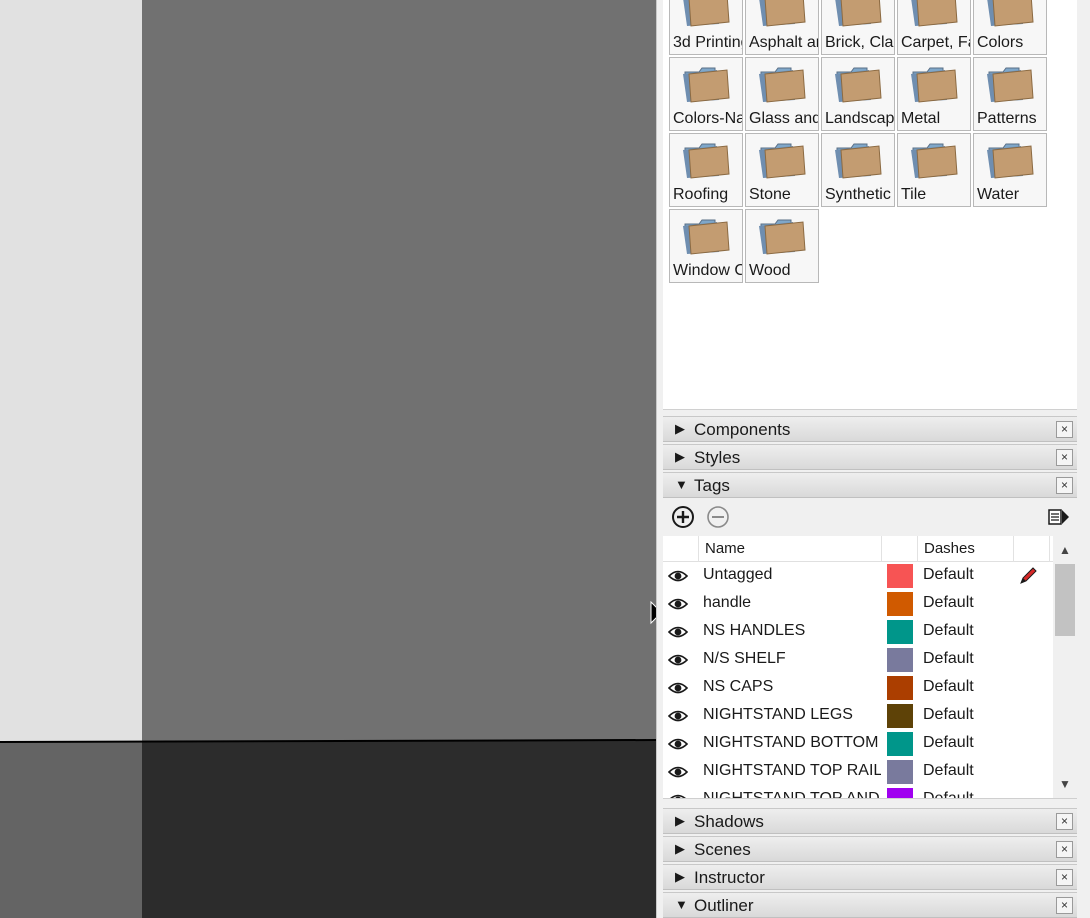 Image resolution: width=1090 pixels, height=918 pixels. What do you see at coordinates (706, 170) in the screenshot?
I see `material-folder: Roofing` at bounding box center [706, 170].